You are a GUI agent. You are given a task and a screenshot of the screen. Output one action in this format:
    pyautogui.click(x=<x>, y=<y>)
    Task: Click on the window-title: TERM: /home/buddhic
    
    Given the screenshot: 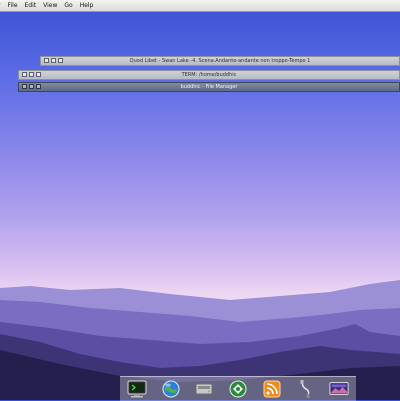 What is the action you would take?
    pyautogui.click(x=209, y=75)
    